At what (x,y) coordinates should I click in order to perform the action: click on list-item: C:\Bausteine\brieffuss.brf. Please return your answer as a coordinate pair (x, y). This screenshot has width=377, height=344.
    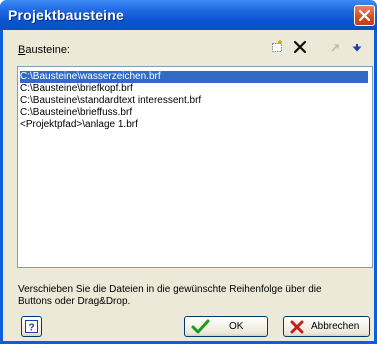
    Looking at the image, I should click on (76, 113).